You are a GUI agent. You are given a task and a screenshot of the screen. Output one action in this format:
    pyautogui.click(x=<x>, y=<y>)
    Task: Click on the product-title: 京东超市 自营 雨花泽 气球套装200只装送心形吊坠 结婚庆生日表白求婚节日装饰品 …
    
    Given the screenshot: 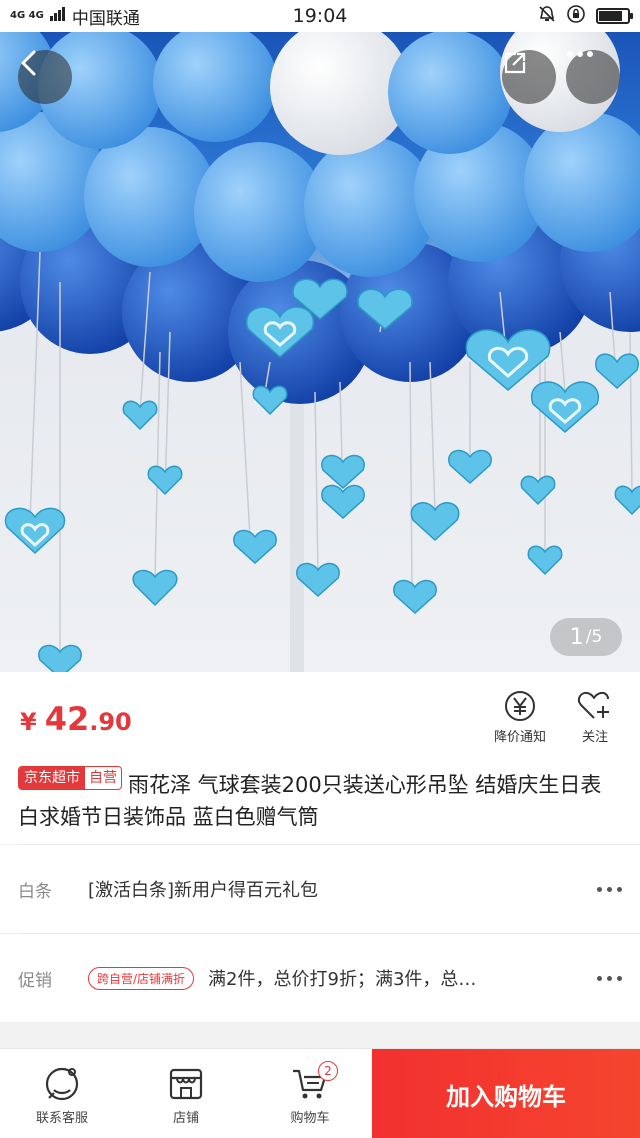 What is the action you would take?
    pyautogui.click(x=320, y=804)
    